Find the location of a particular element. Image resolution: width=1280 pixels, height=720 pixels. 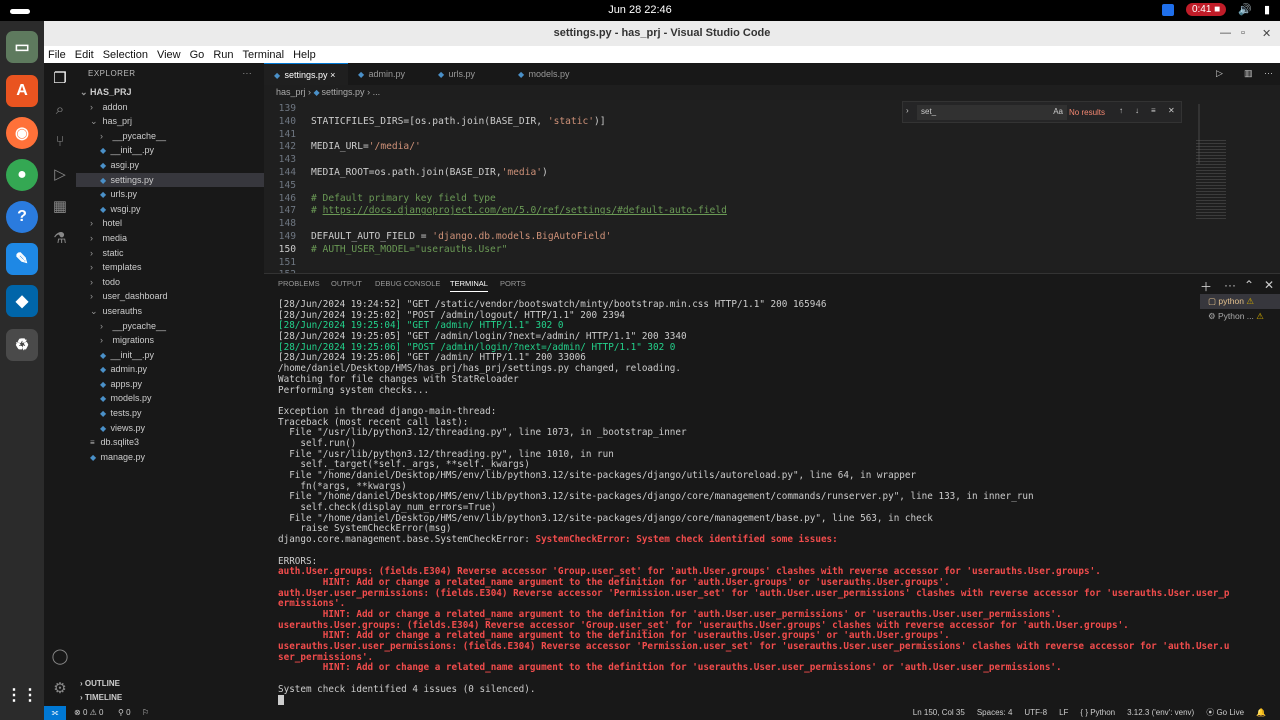

folder-item: ⌄ userauths is located at coordinates (170, 311).